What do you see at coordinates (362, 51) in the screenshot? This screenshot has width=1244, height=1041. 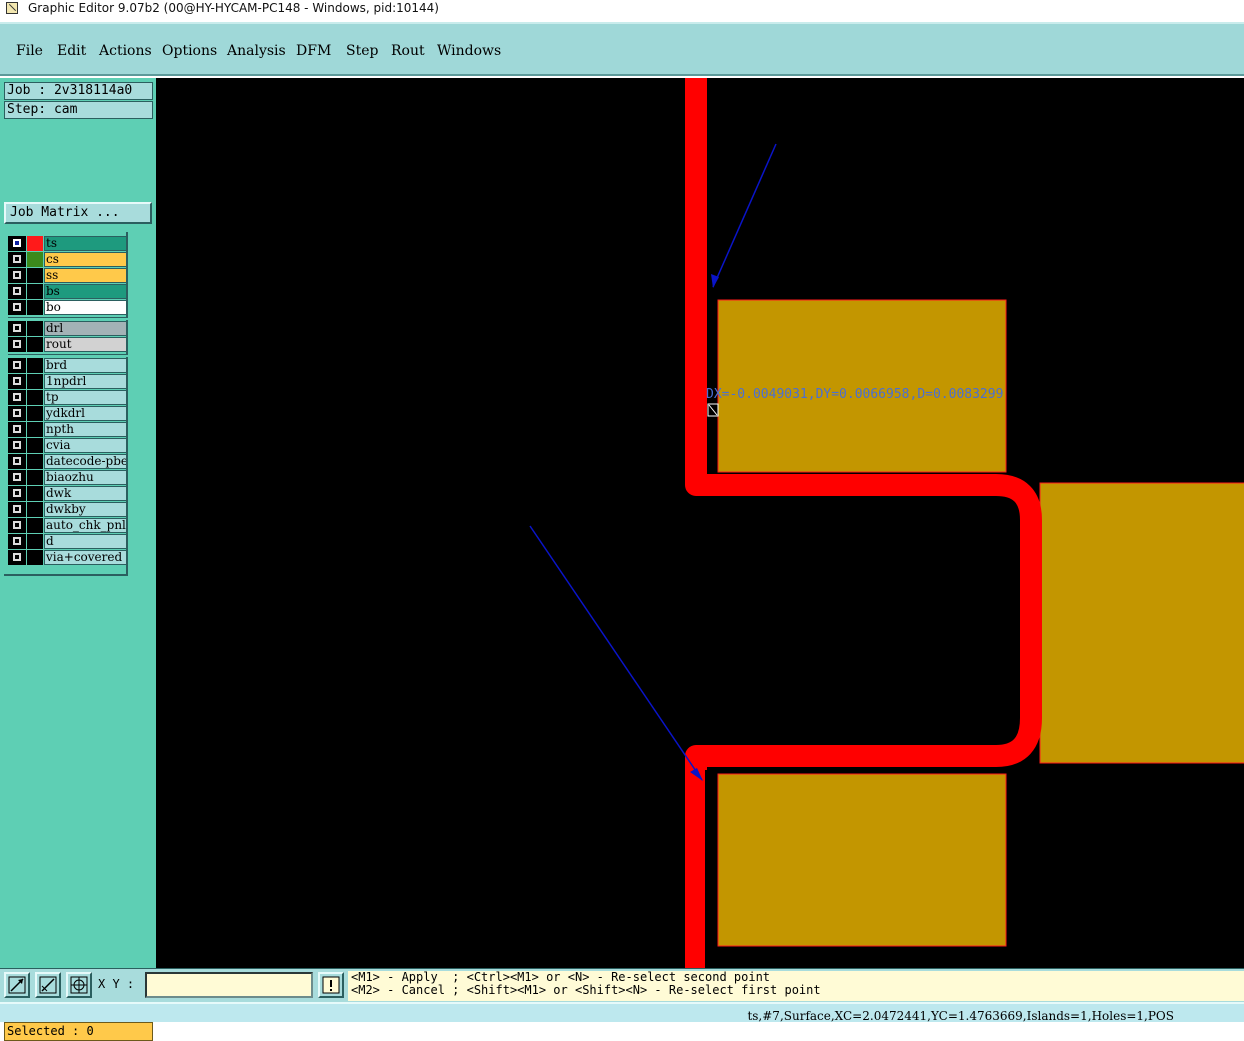 I see `menu-step: Step` at bounding box center [362, 51].